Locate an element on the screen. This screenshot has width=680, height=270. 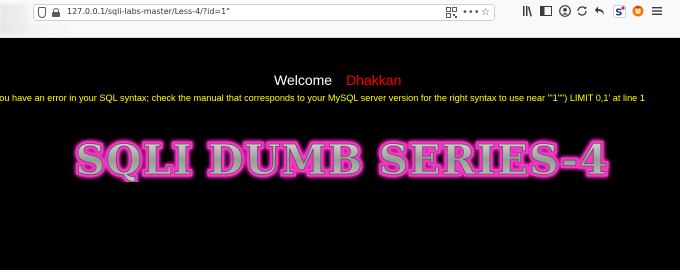
banner-text: SQLI DUMB SERIES-4 is located at coordinates (341, 159).